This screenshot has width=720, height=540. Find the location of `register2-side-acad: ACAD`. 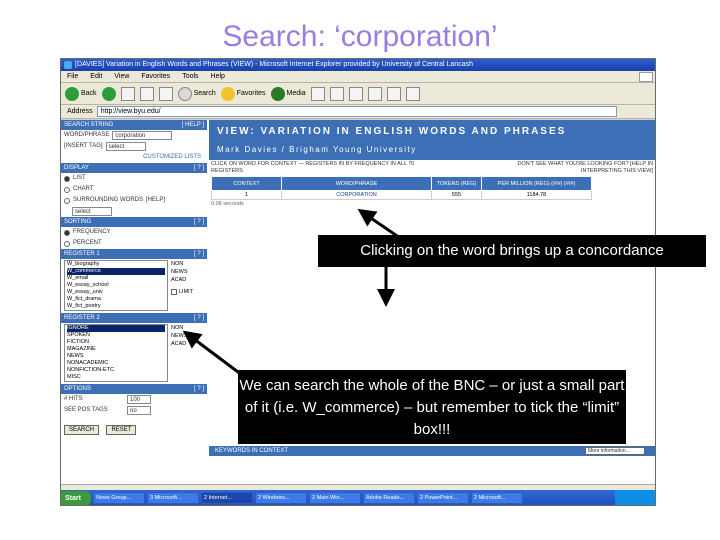

register2-side-acad: ACAD is located at coordinates (179, 344).